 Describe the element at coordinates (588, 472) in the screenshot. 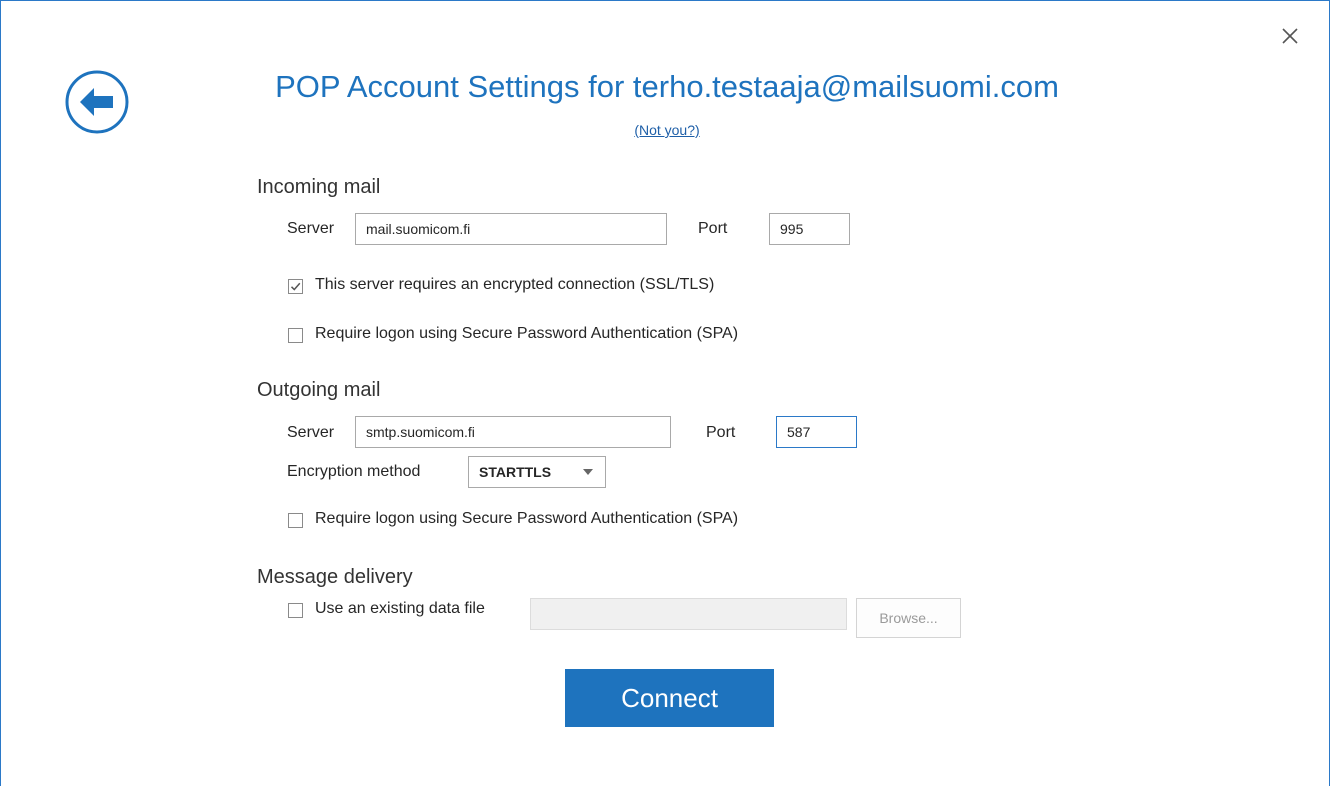

I see `chevron-down-icon` at that location.